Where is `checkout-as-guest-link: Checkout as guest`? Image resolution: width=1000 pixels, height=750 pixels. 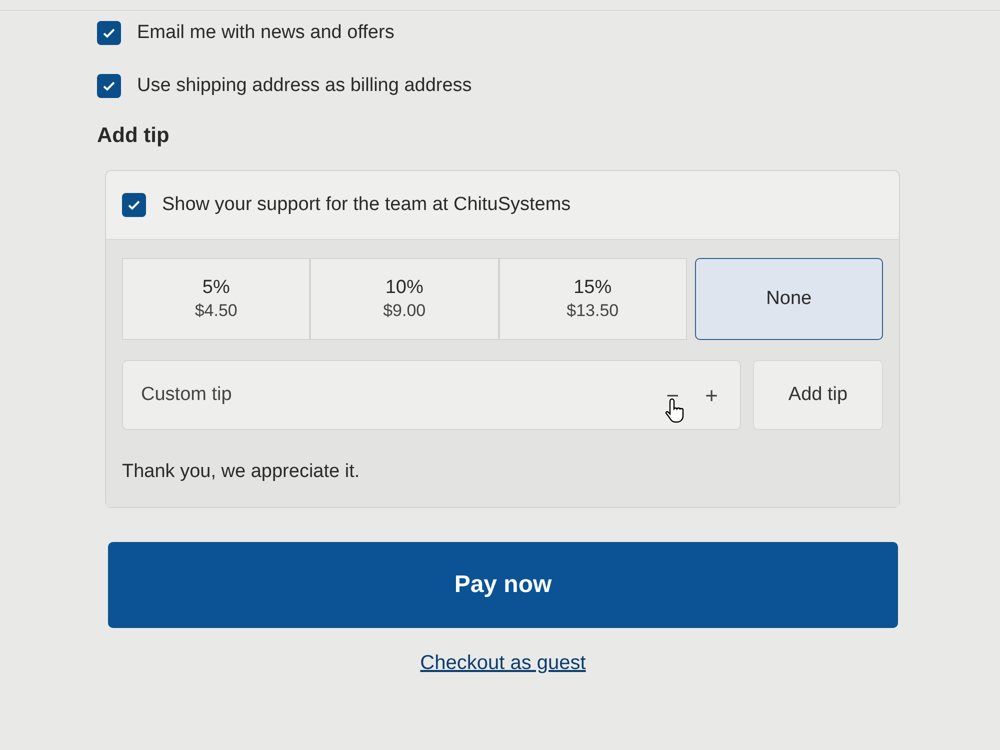 checkout-as-guest-link: Checkout as guest is located at coordinates (503, 663).